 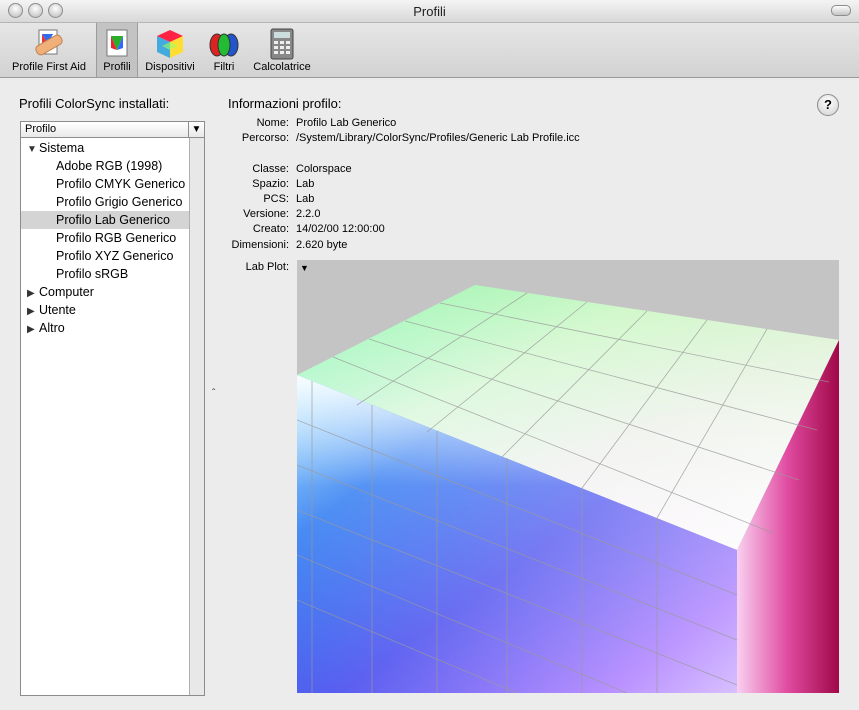 I want to click on tree-item-profile: Adobe RGB (1998), so click(x=109, y=166).